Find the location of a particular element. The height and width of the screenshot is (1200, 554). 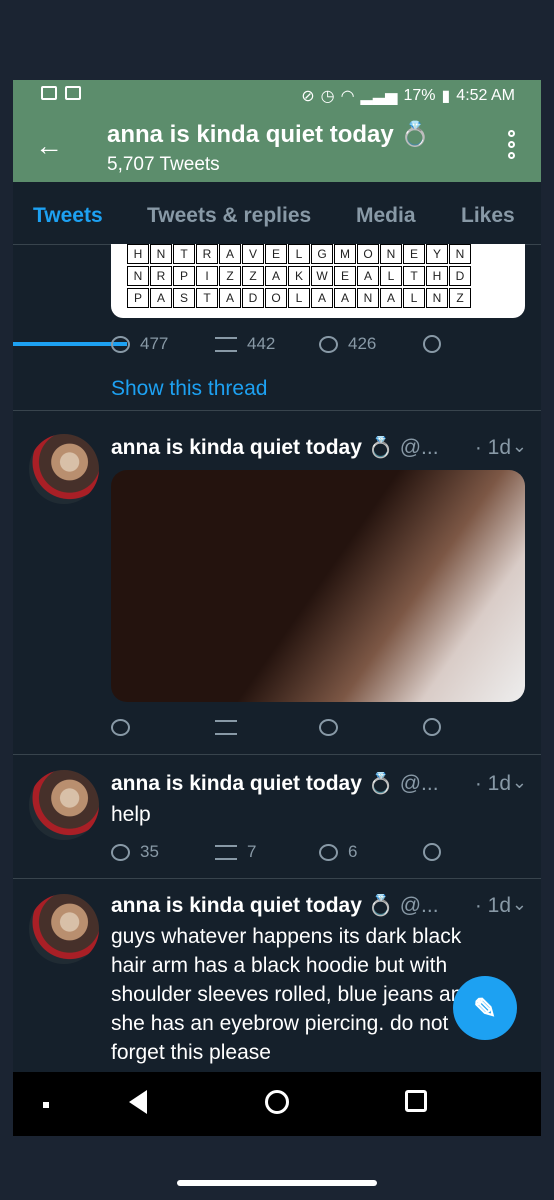

reply-button is located at coordinates (163, 727).